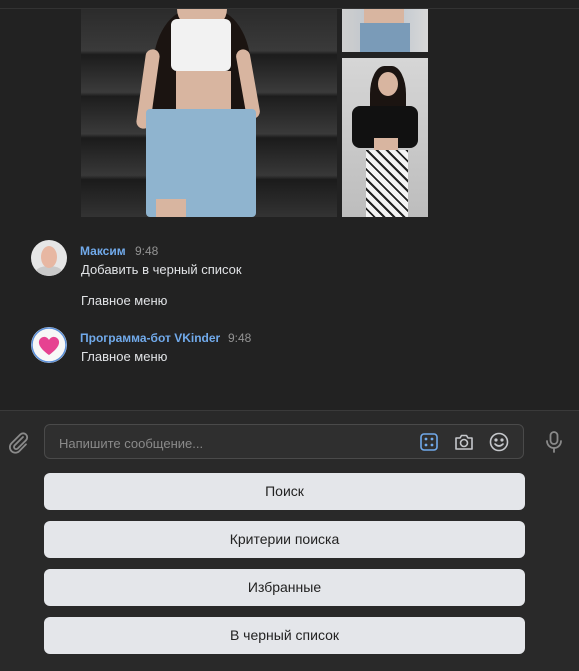 This screenshot has width=579, height=671. I want to click on keyboard-icon, so click(429, 442).